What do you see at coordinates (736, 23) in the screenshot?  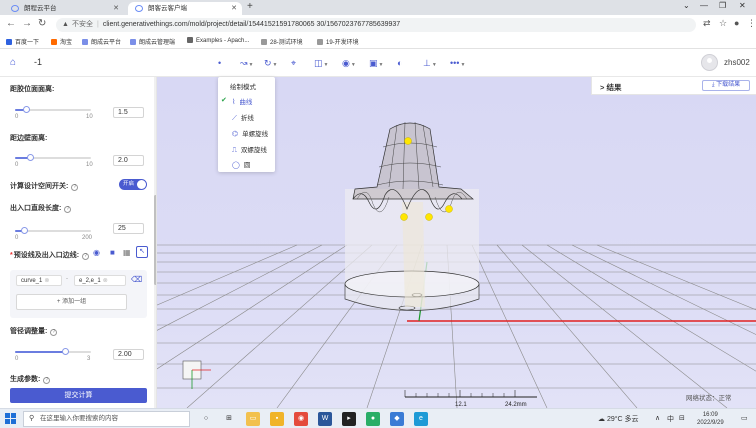 I see `profile-icon: ●` at bounding box center [736, 23].